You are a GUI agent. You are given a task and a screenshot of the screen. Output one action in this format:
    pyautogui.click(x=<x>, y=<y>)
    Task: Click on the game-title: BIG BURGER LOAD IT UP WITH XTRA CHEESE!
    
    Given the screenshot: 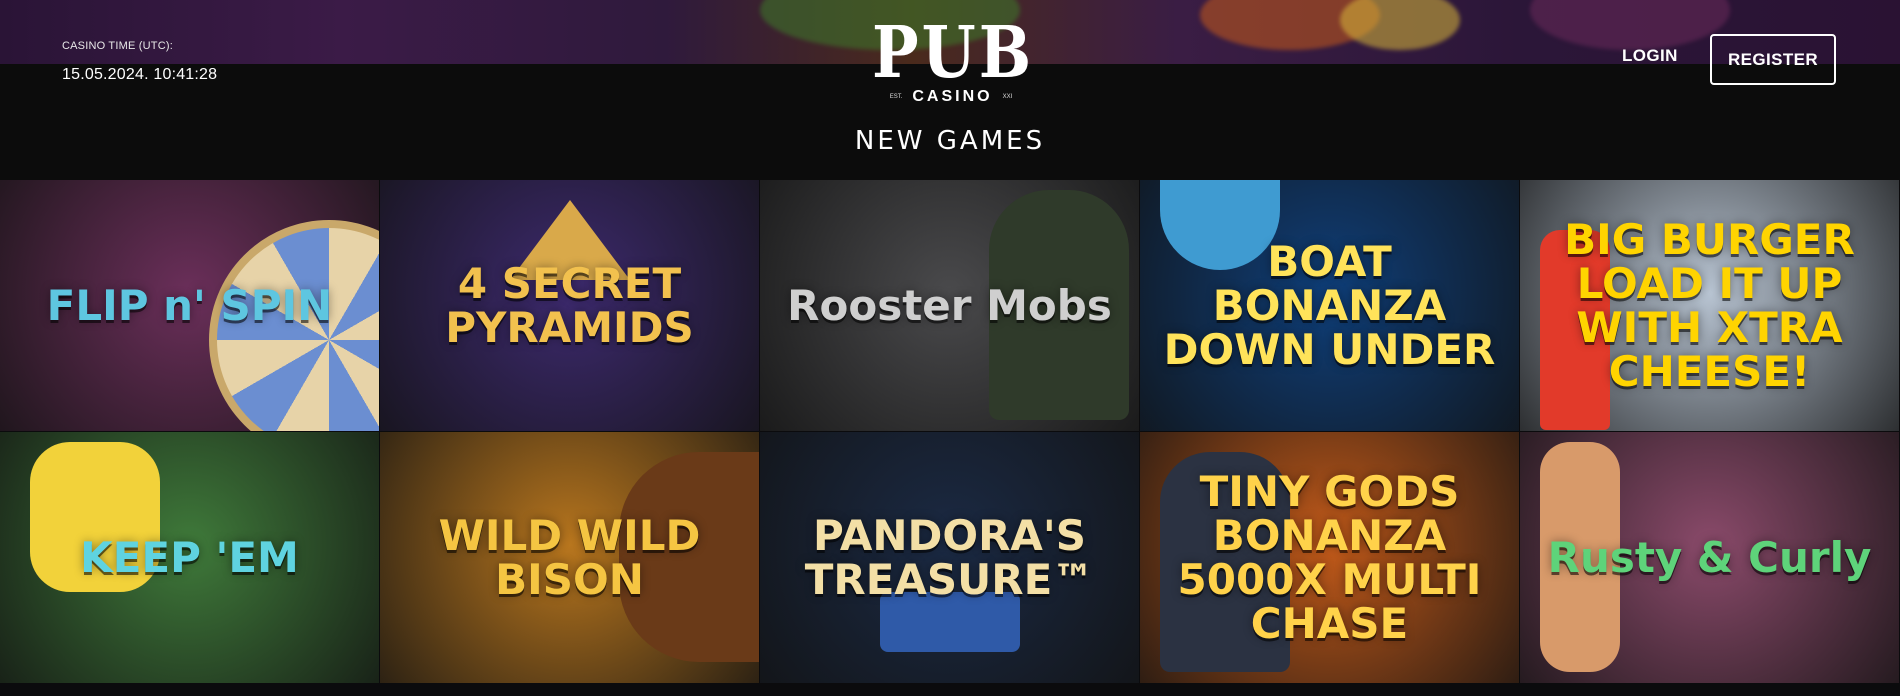 What is the action you would take?
    pyautogui.click(x=1709, y=305)
    